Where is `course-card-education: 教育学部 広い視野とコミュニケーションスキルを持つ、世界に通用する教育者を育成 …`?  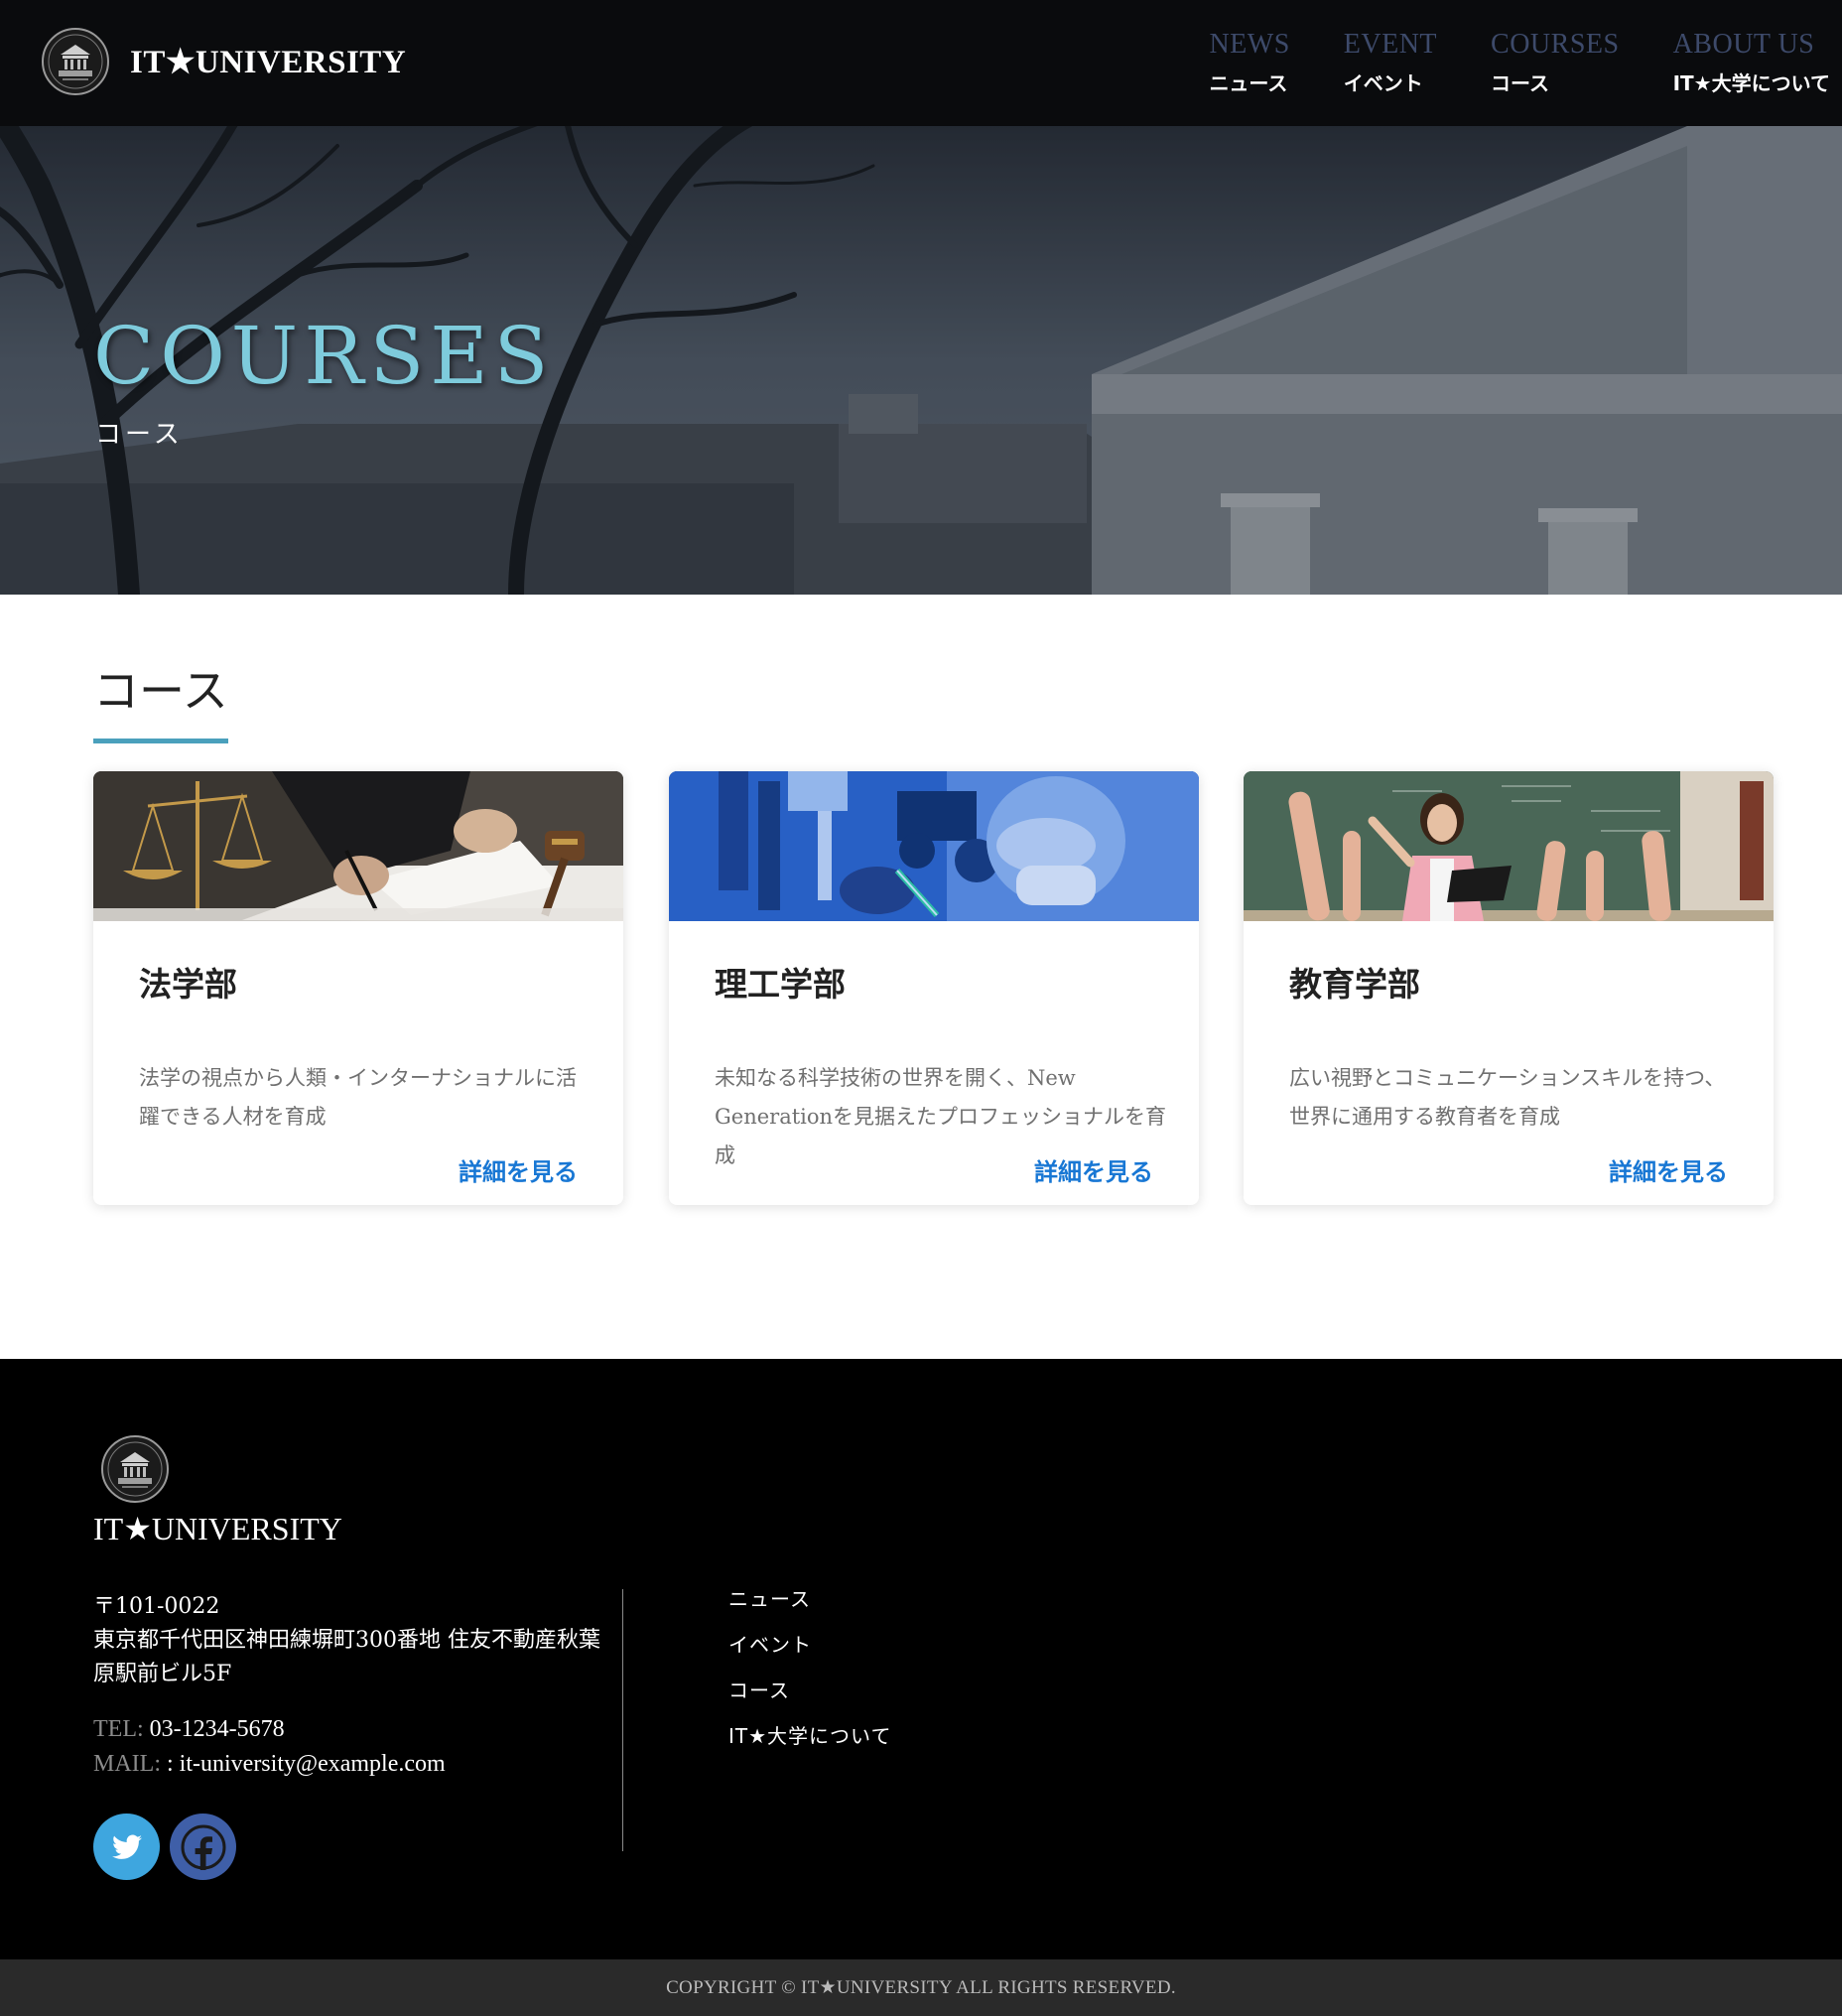 course-card-education: 教育学部 広い視野とコミュニケーションスキルを持つ、世界に通用する教育者を育成 … is located at coordinates (1509, 988).